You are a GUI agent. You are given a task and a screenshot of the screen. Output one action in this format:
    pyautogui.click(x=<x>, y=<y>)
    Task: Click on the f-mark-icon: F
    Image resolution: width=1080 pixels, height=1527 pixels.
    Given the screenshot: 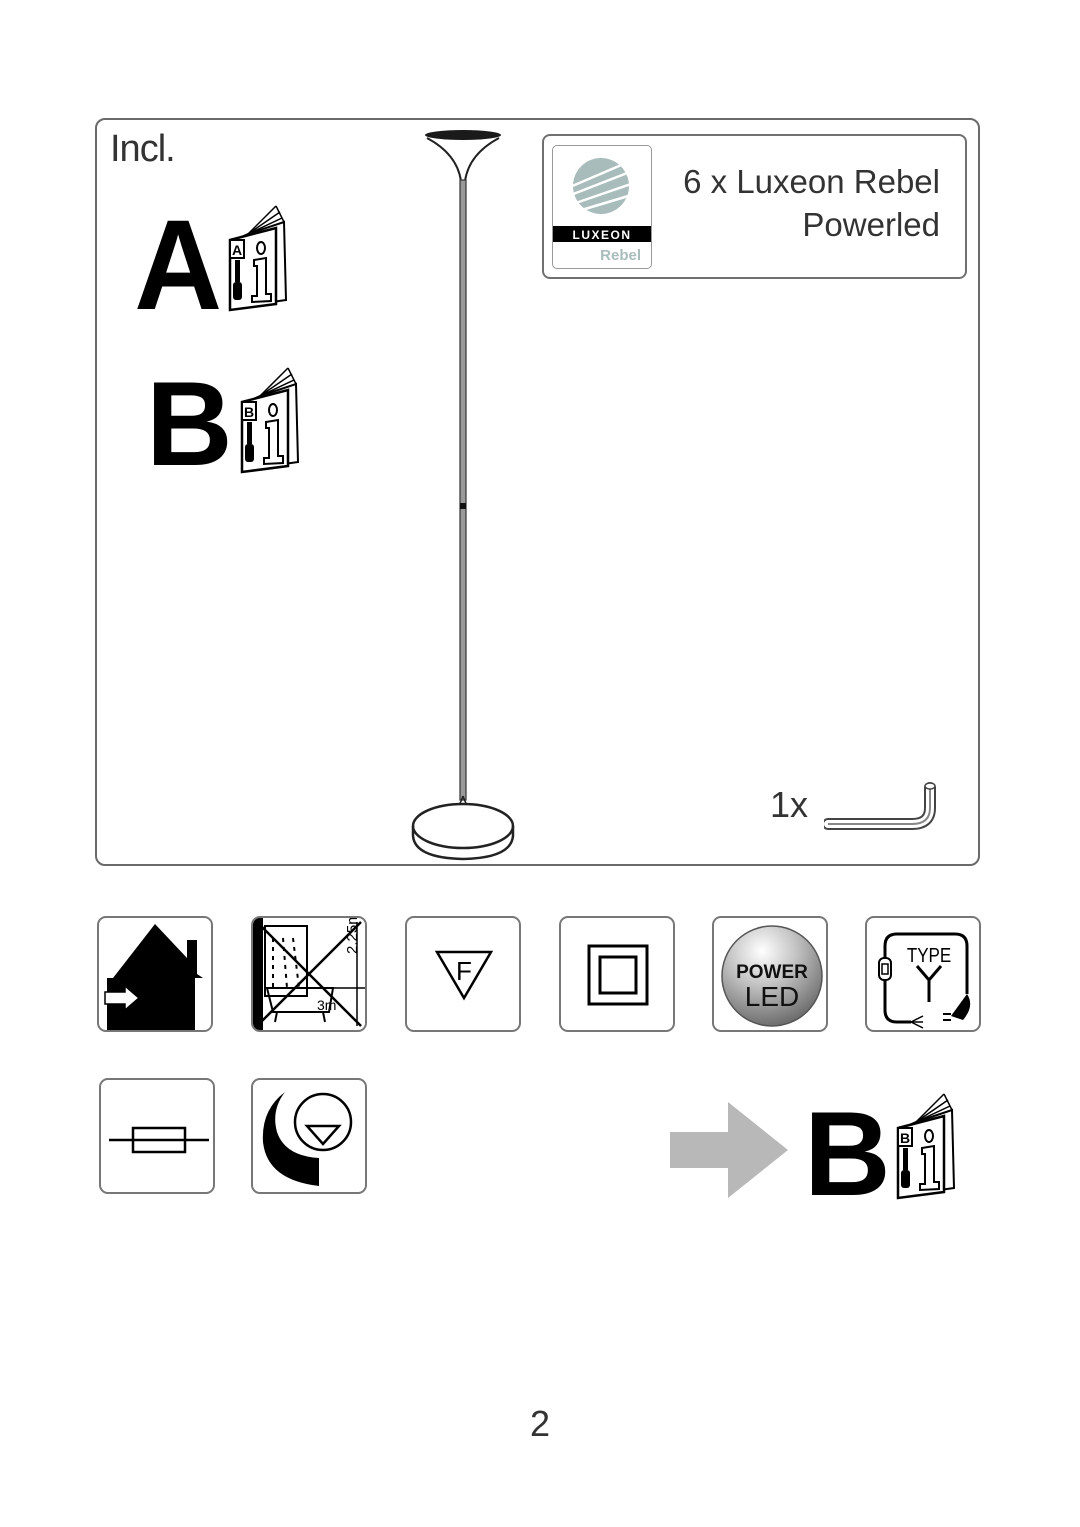 What is the action you would take?
    pyautogui.click(x=463, y=974)
    